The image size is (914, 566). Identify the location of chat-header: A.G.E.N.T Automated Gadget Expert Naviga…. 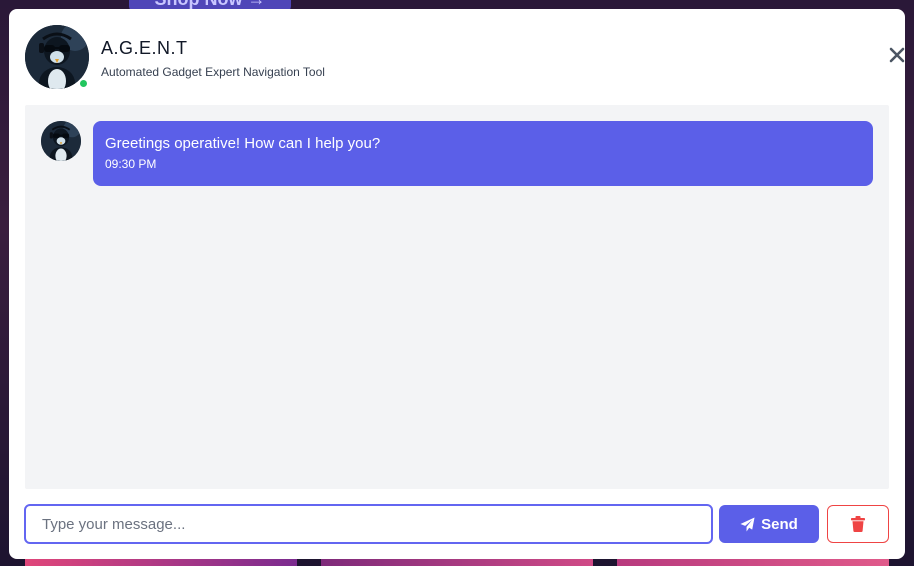
(465, 57).